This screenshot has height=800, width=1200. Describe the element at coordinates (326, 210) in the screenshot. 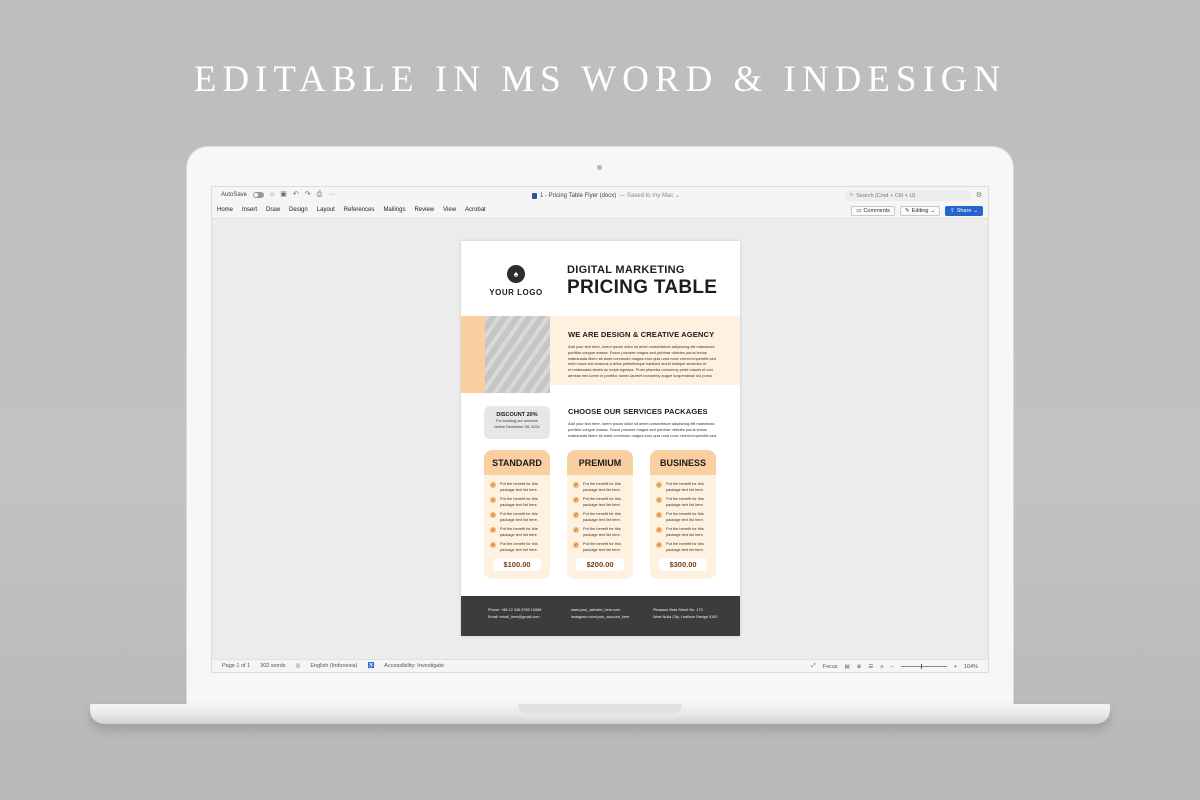

I see `tab-layout: Layout` at that location.